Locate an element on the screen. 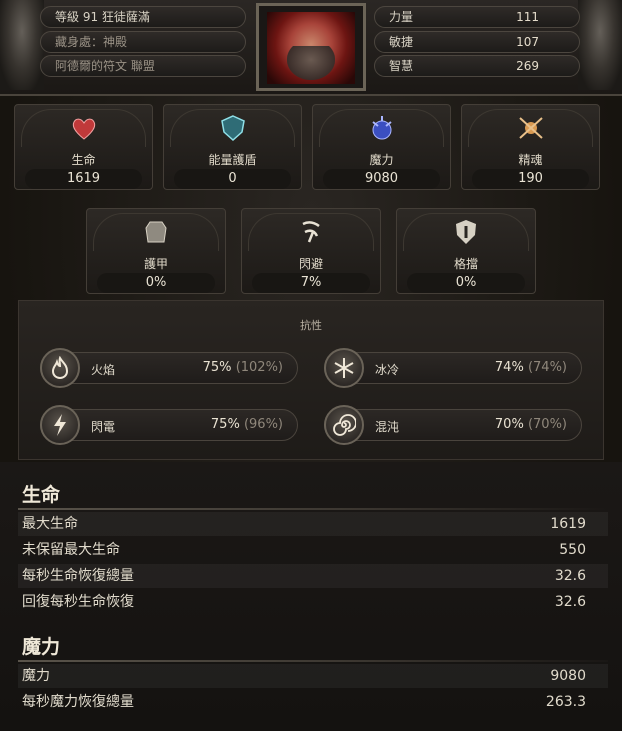 Image resolution: width=622 pixels, height=731 pixels. resistance-max: (96%) is located at coordinates (263, 424).